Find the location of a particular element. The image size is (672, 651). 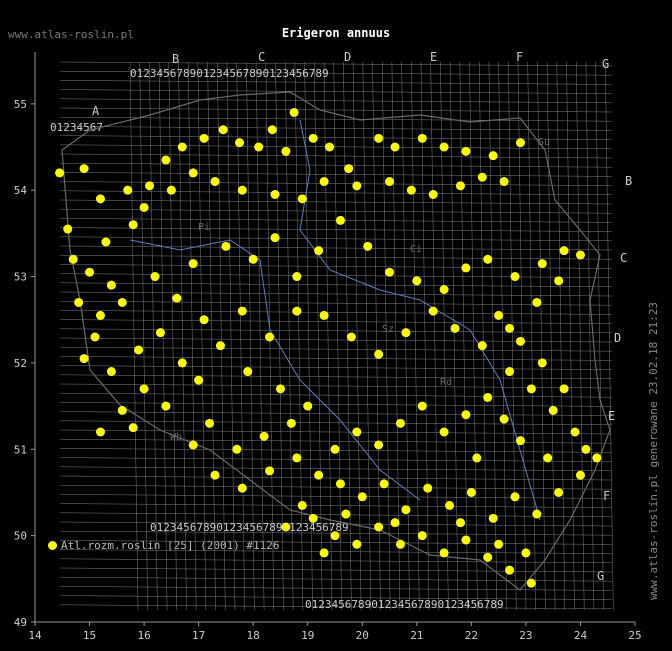

y-tick-label: 53 is located at coordinates (20, 277).